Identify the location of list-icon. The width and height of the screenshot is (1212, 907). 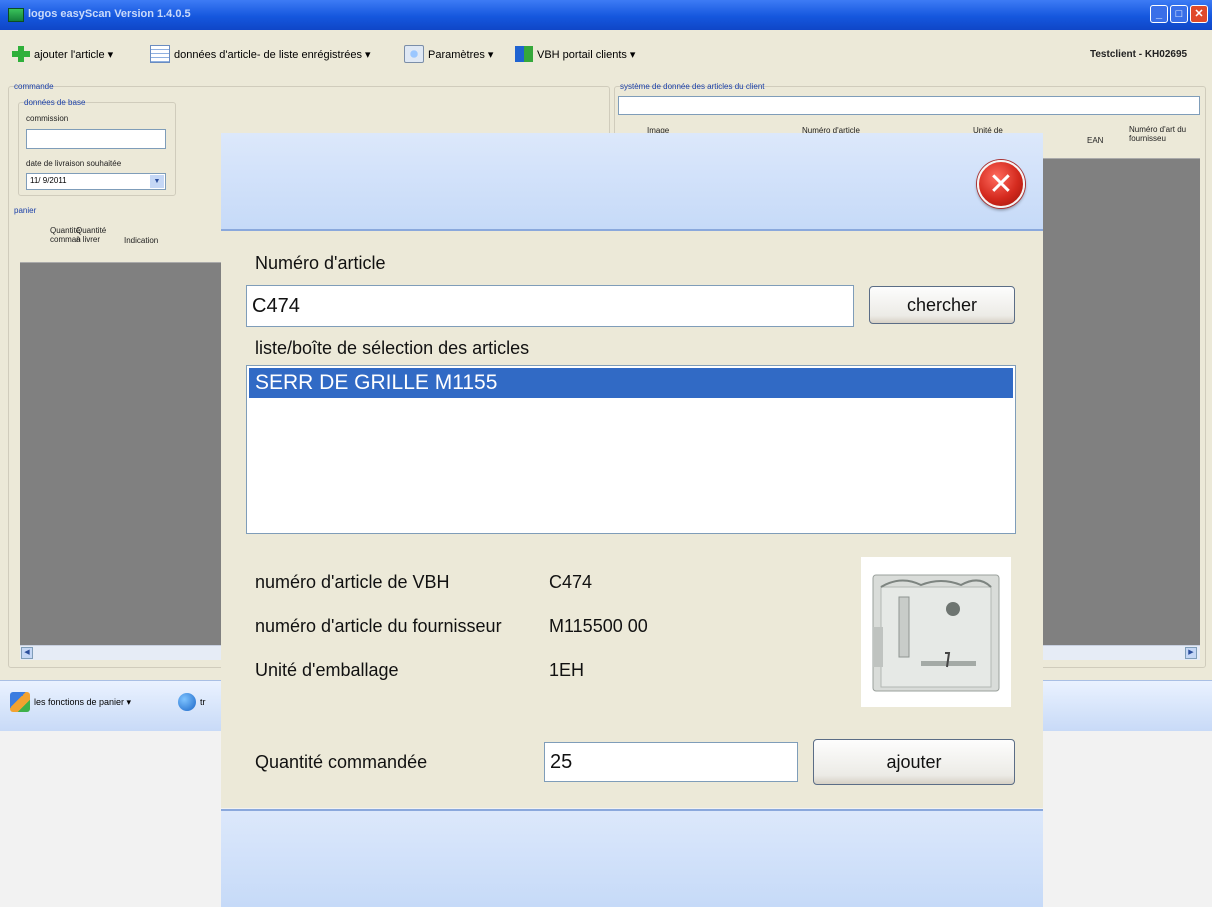
(160, 54).